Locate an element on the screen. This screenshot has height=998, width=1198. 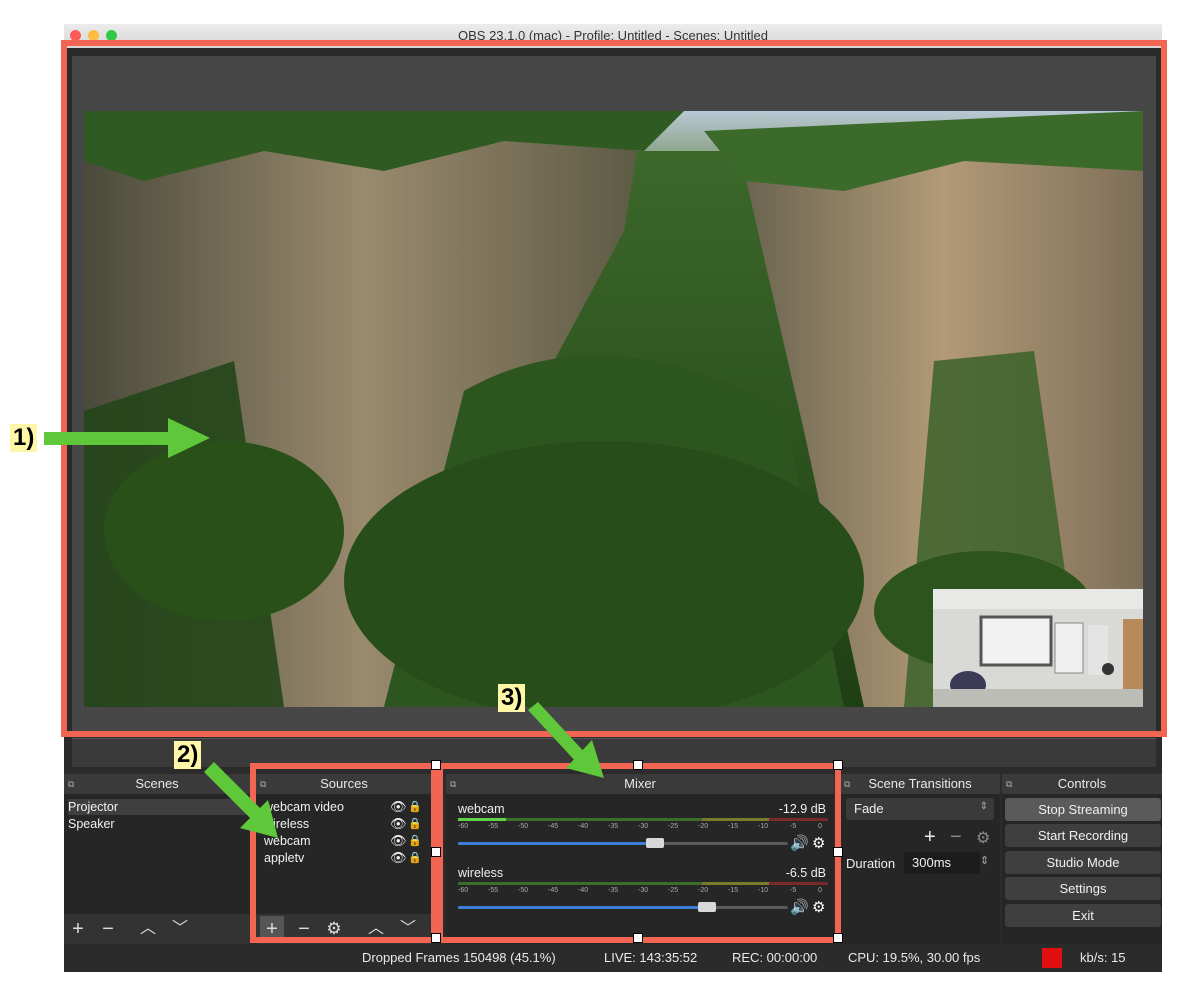
arrow-1-shaft is located at coordinates (109, 438).